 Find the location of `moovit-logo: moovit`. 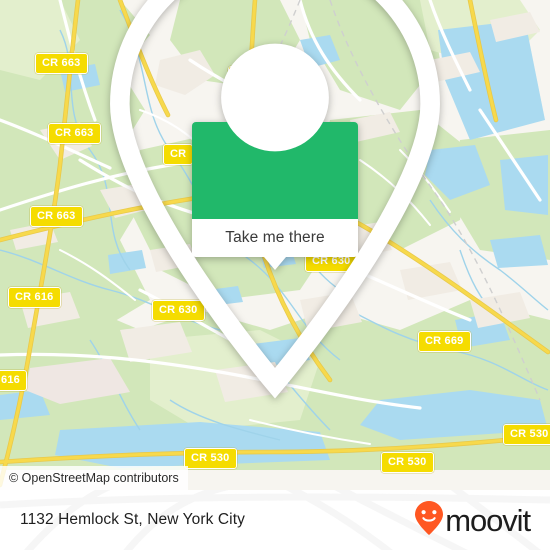

moovit-logo: moovit is located at coordinates (472, 520).